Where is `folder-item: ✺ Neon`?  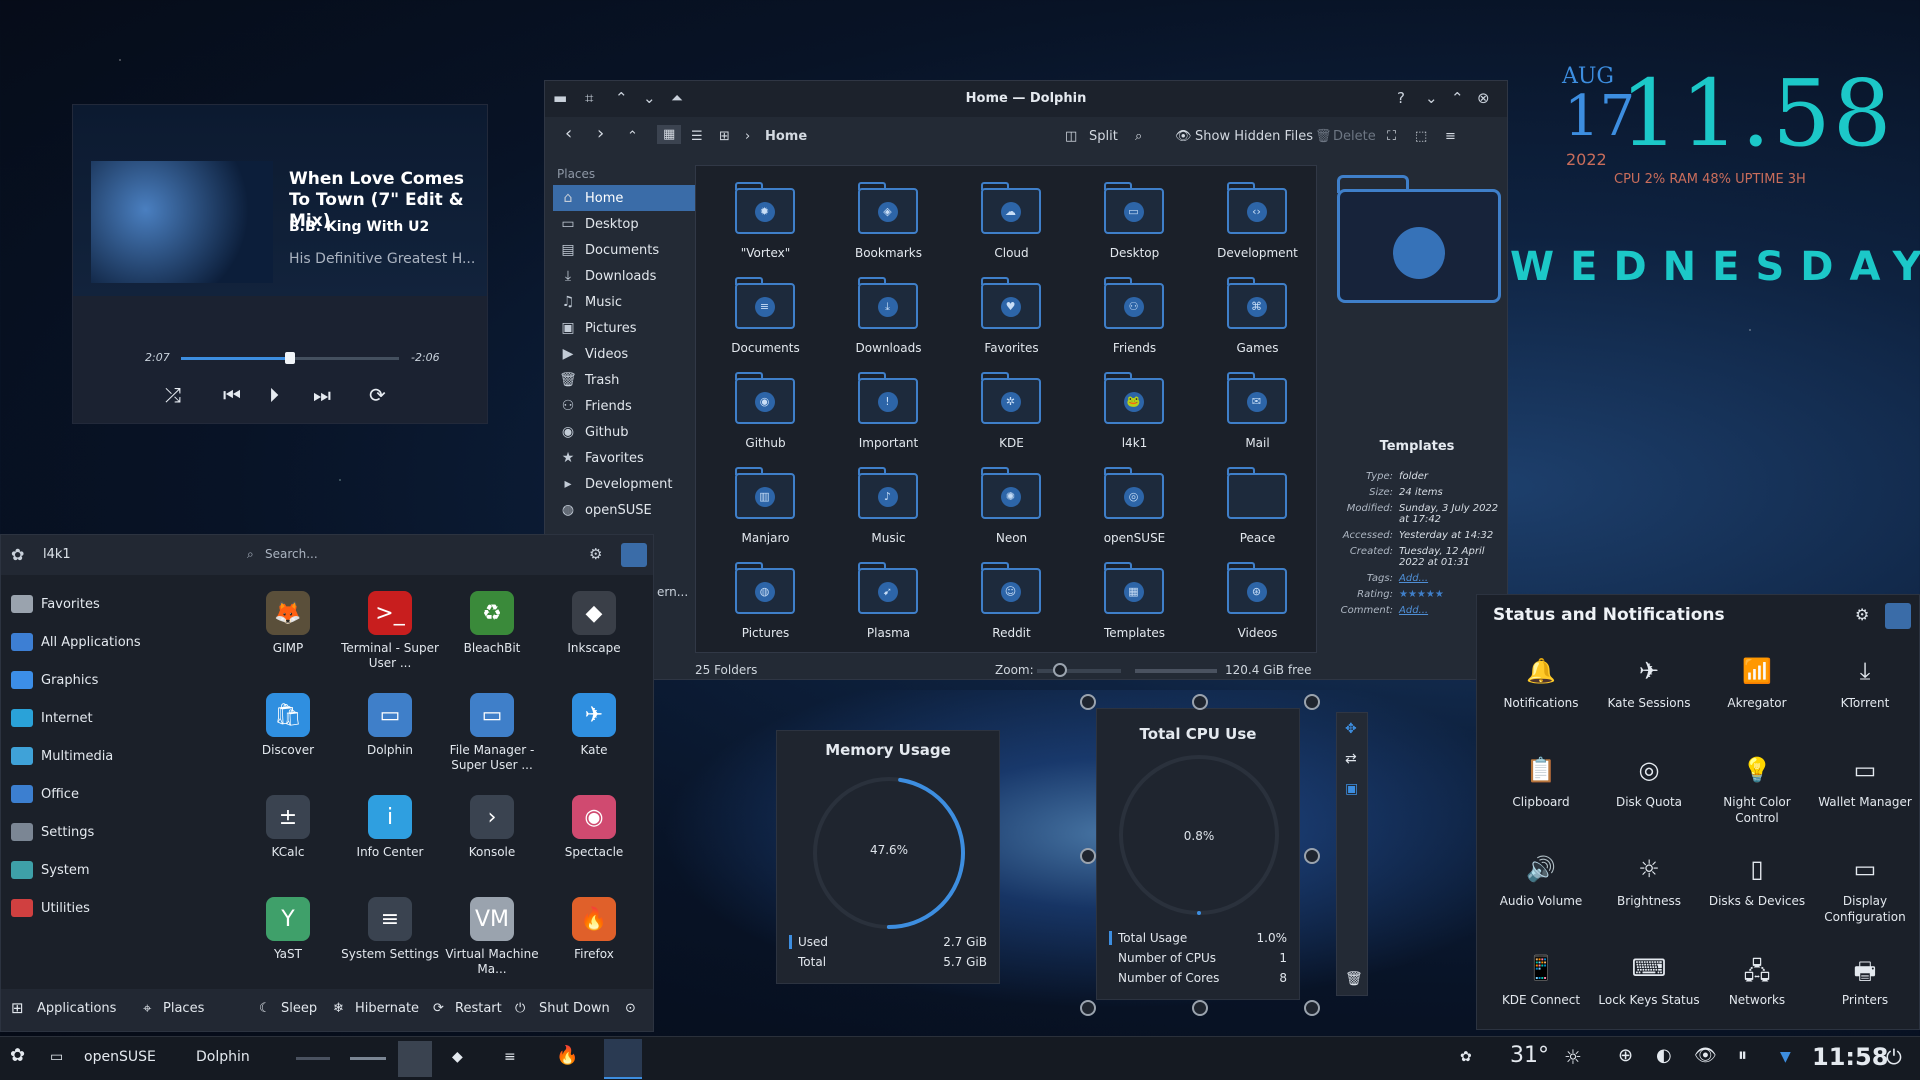
folder-item: ✺ Neon is located at coordinates (1011, 508).